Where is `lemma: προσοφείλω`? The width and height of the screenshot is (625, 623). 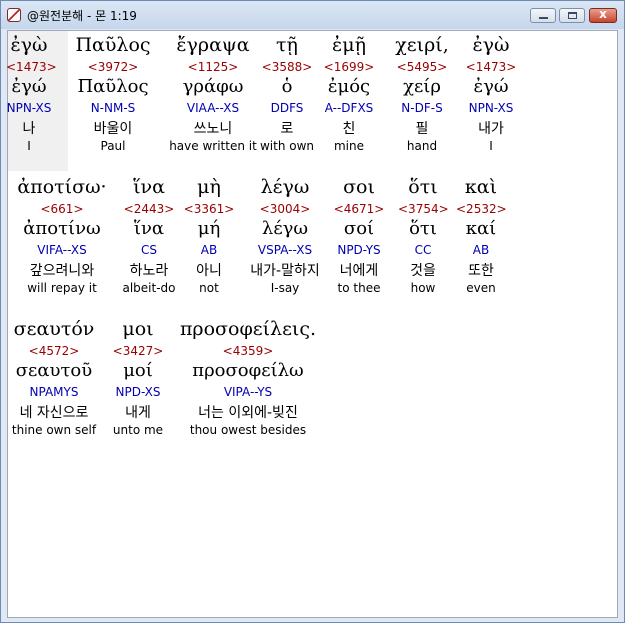 lemma: προσοφείλω is located at coordinates (248, 370).